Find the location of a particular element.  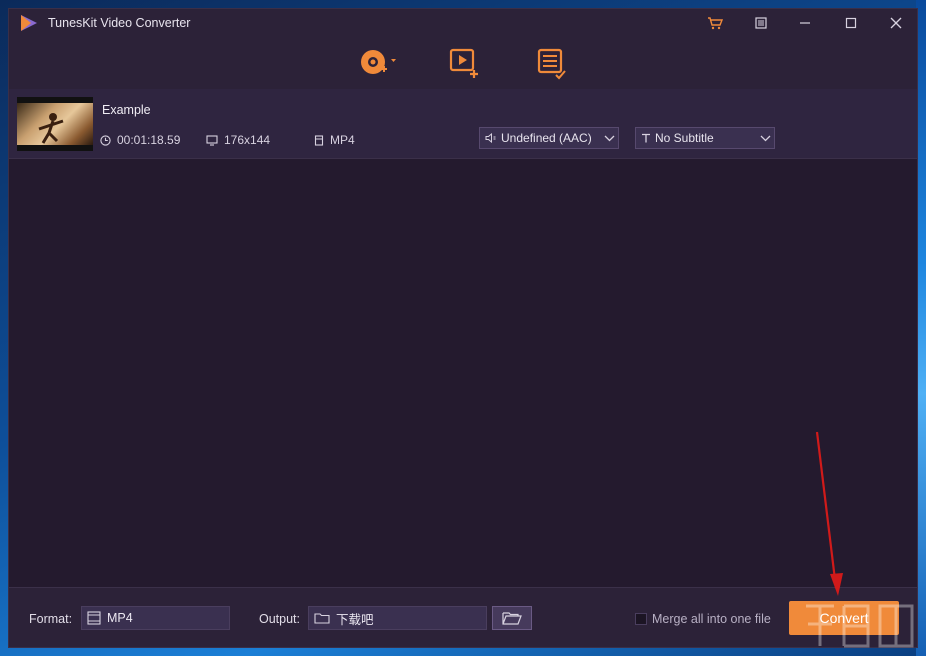

merge-label: Merge all into one file is located at coordinates (711, 619).